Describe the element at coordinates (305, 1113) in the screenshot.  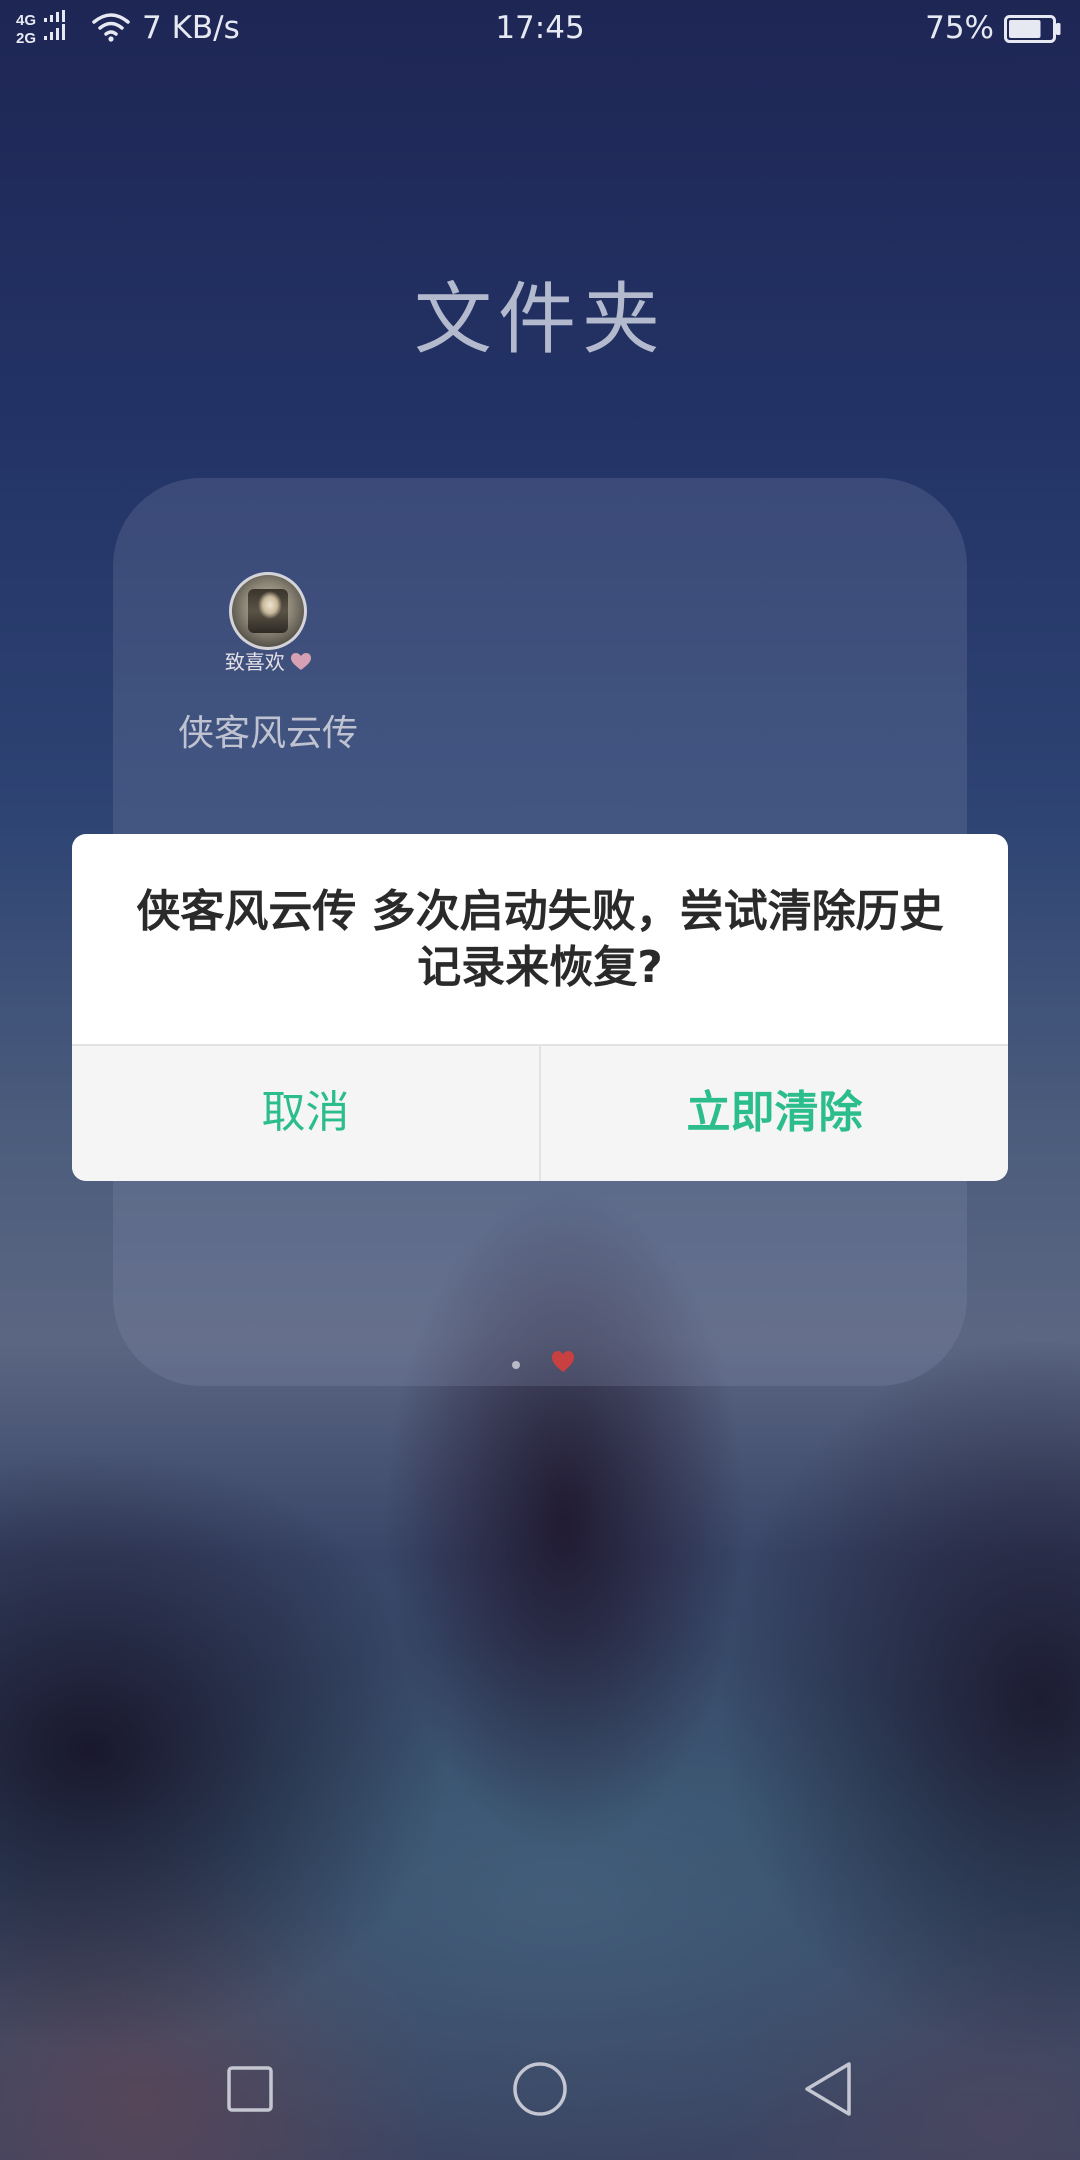
I see `cancel-button: 取消` at that location.